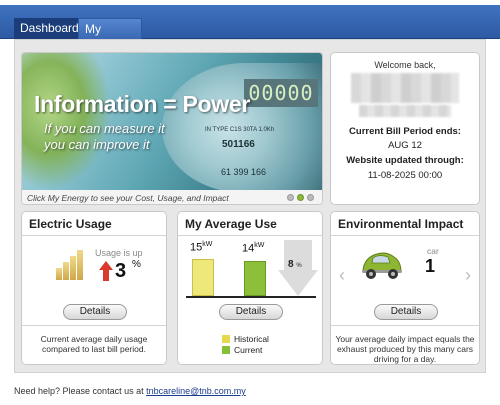 This screenshot has height=405, width=500. What do you see at coordinates (255, 278) in the screenshot?
I see `current-bar` at bounding box center [255, 278].